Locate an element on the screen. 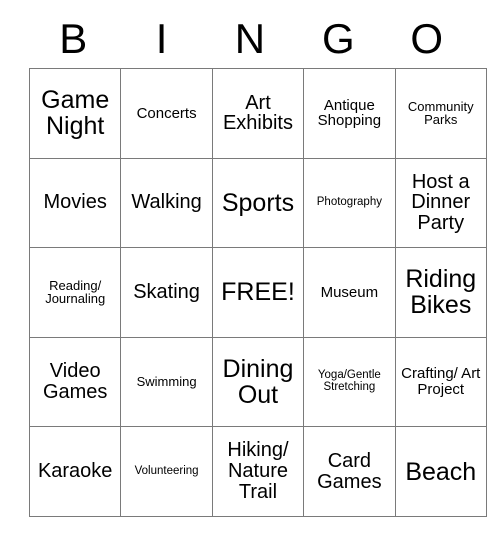 The image size is (500, 544). bingo-cell-label: Movies is located at coordinates (75, 202).